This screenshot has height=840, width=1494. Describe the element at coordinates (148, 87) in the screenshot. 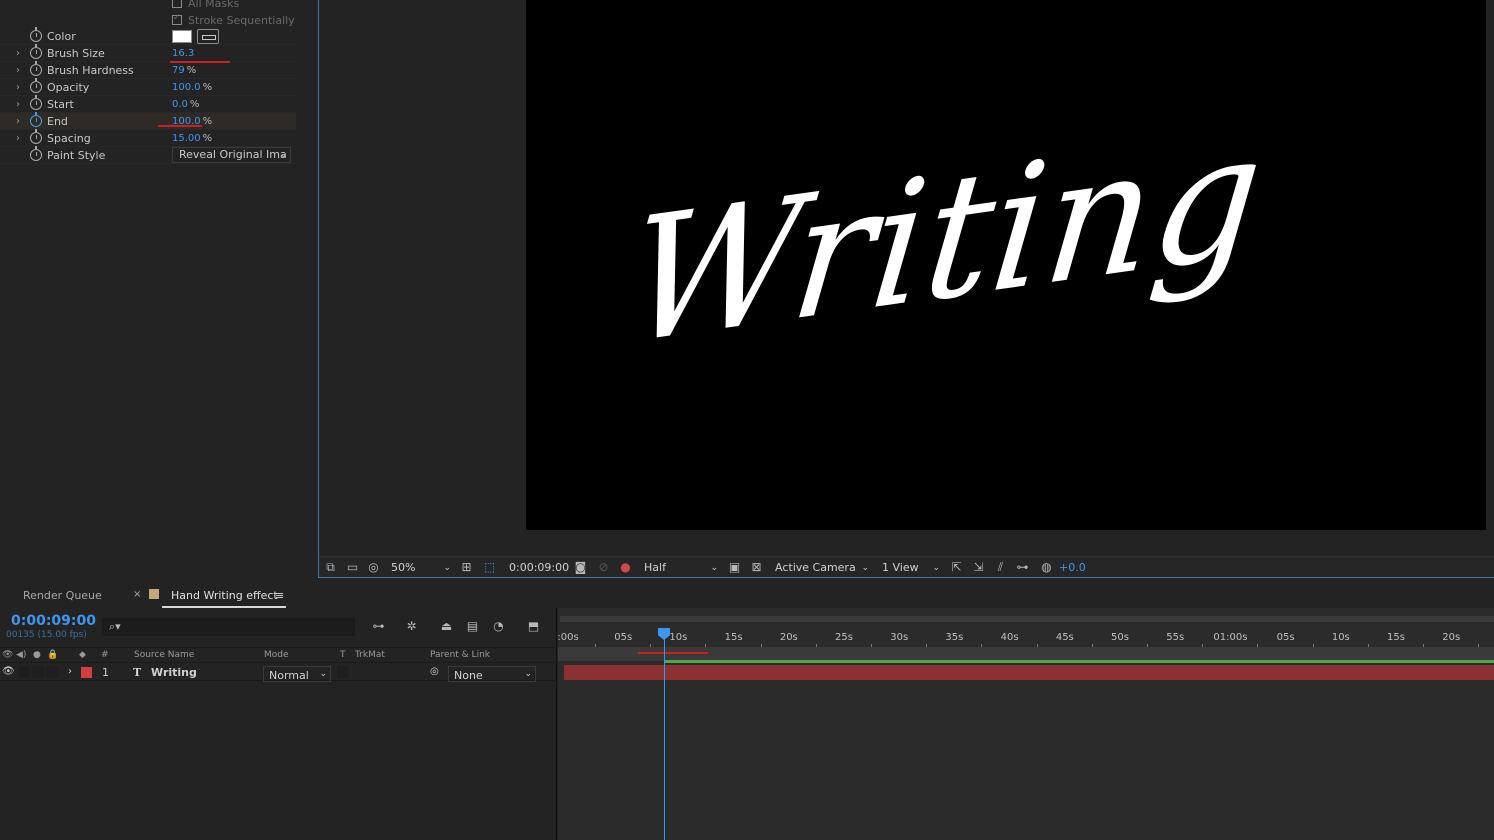

I see `property-opacity: › Opacity 100.0%` at that location.